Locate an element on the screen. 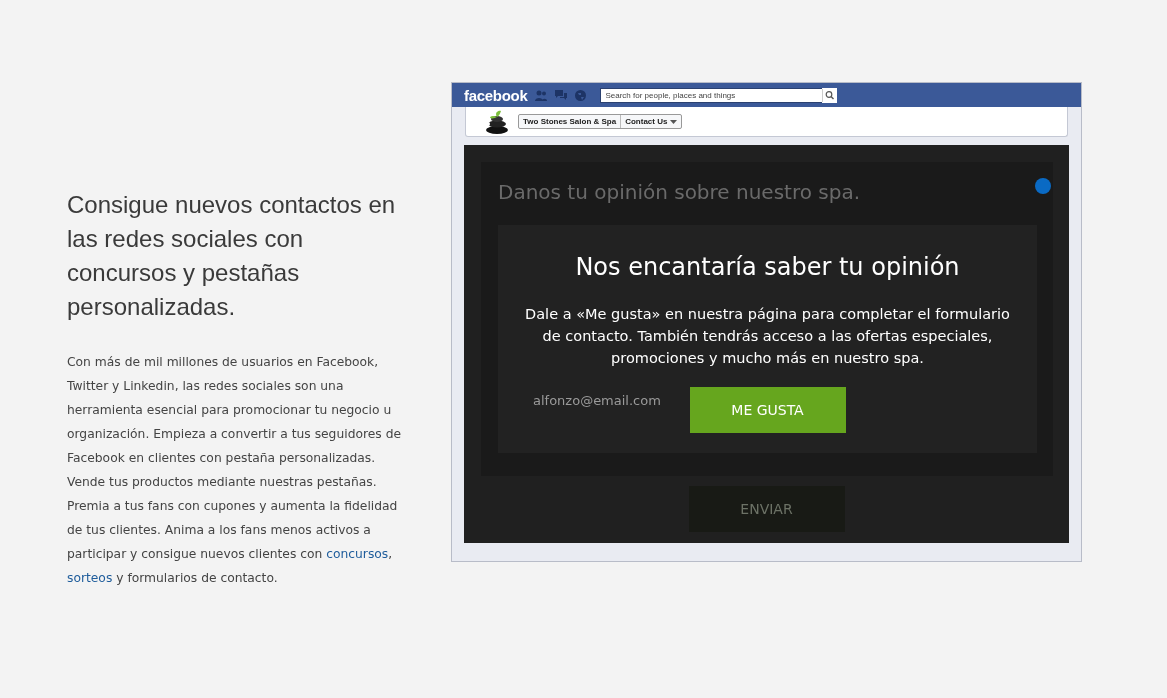 The width and height of the screenshot is (1167, 698). page-name-link: Two Stones Salon & Spa is located at coordinates (570, 121).